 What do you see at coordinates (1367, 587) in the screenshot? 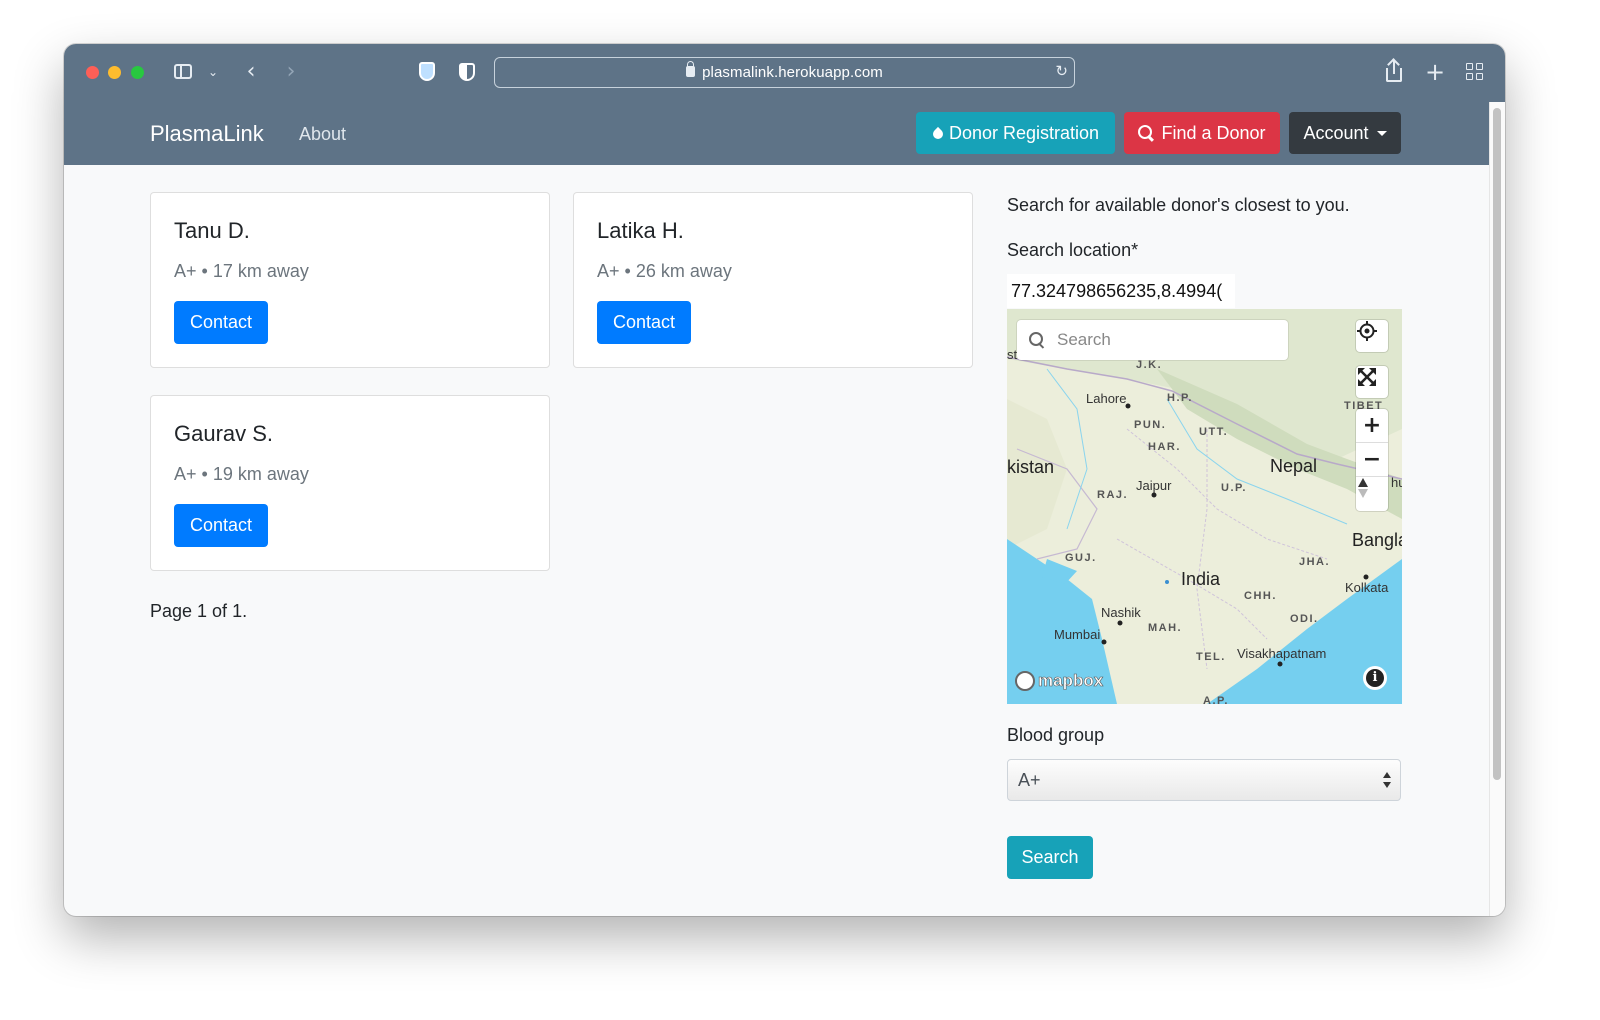
I see `map-label: Kolkata` at bounding box center [1367, 587].